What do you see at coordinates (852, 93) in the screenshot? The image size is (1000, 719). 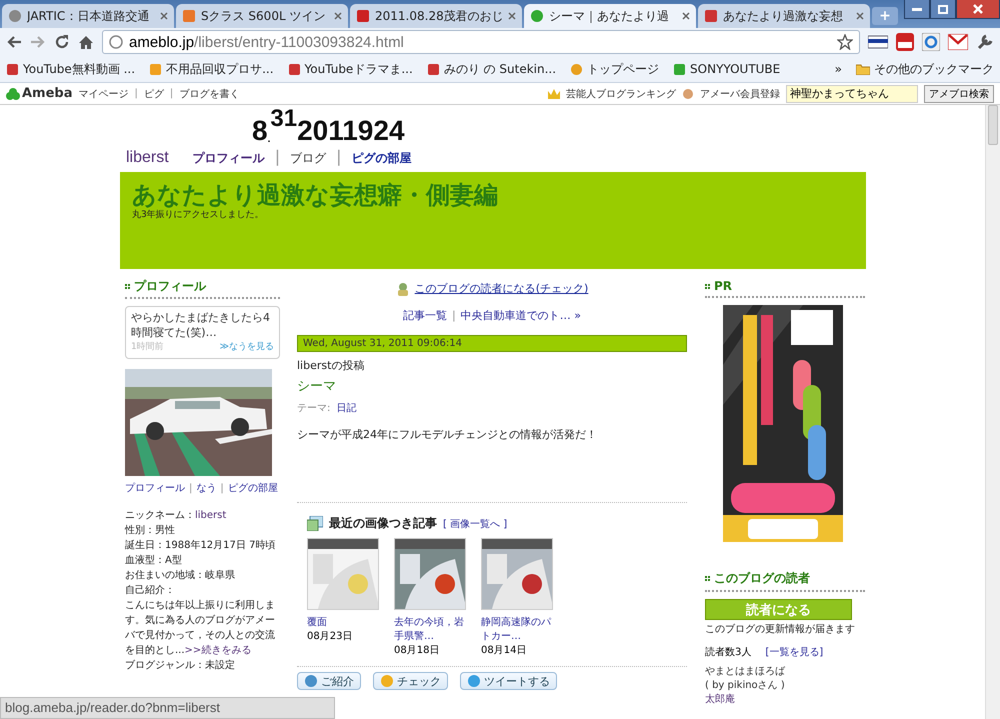 I see `search-field: 神聖かまってちゃん` at bounding box center [852, 93].